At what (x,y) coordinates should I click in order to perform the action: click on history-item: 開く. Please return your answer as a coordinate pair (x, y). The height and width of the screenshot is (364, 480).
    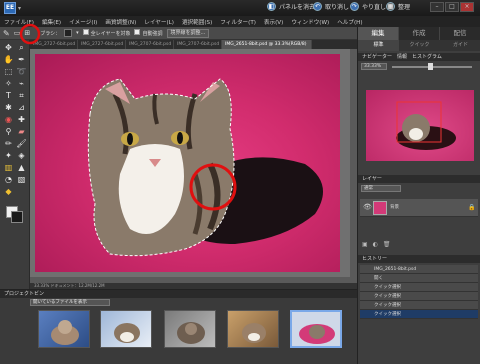
    Looking at the image, I should click on (419, 278).